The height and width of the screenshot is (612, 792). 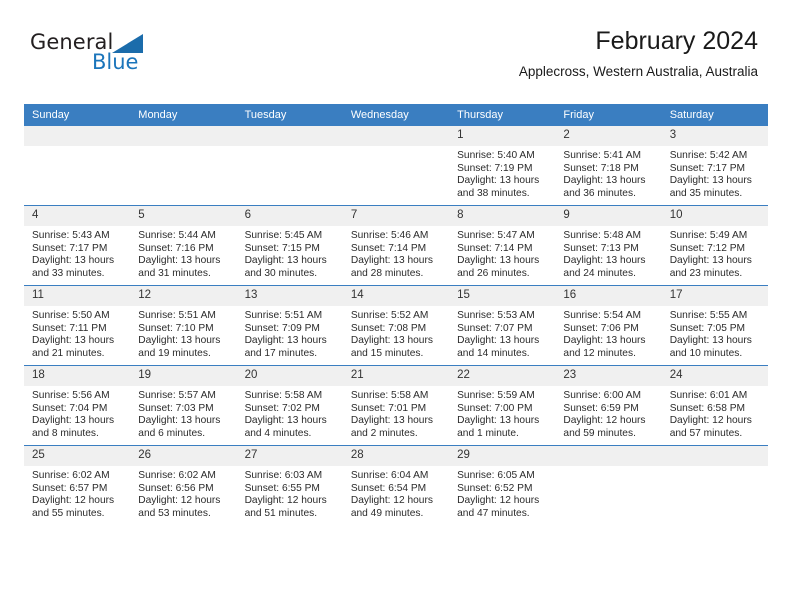 What do you see at coordinates (388, 488) in the screenshot?
I see `day-info-line: Sunset: 6:54 PM` at bounding box center [388, 488].